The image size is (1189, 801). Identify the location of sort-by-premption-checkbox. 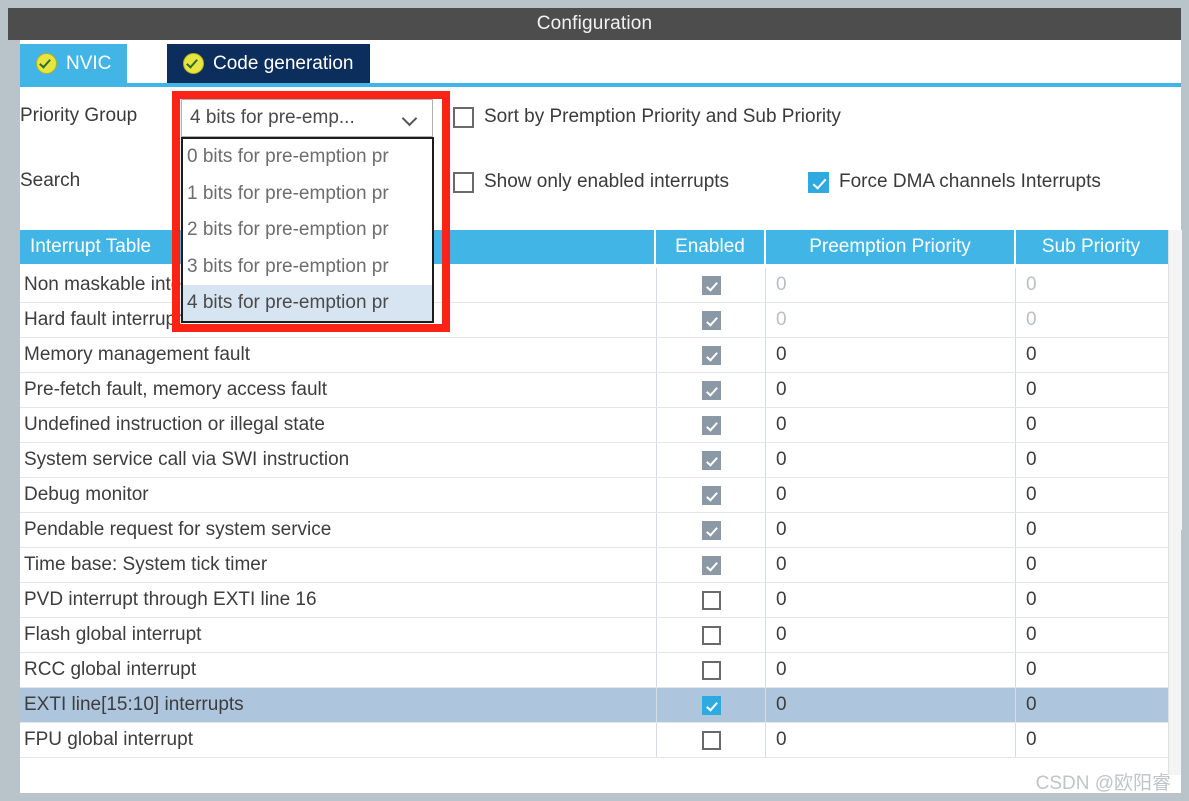
(463, 117).